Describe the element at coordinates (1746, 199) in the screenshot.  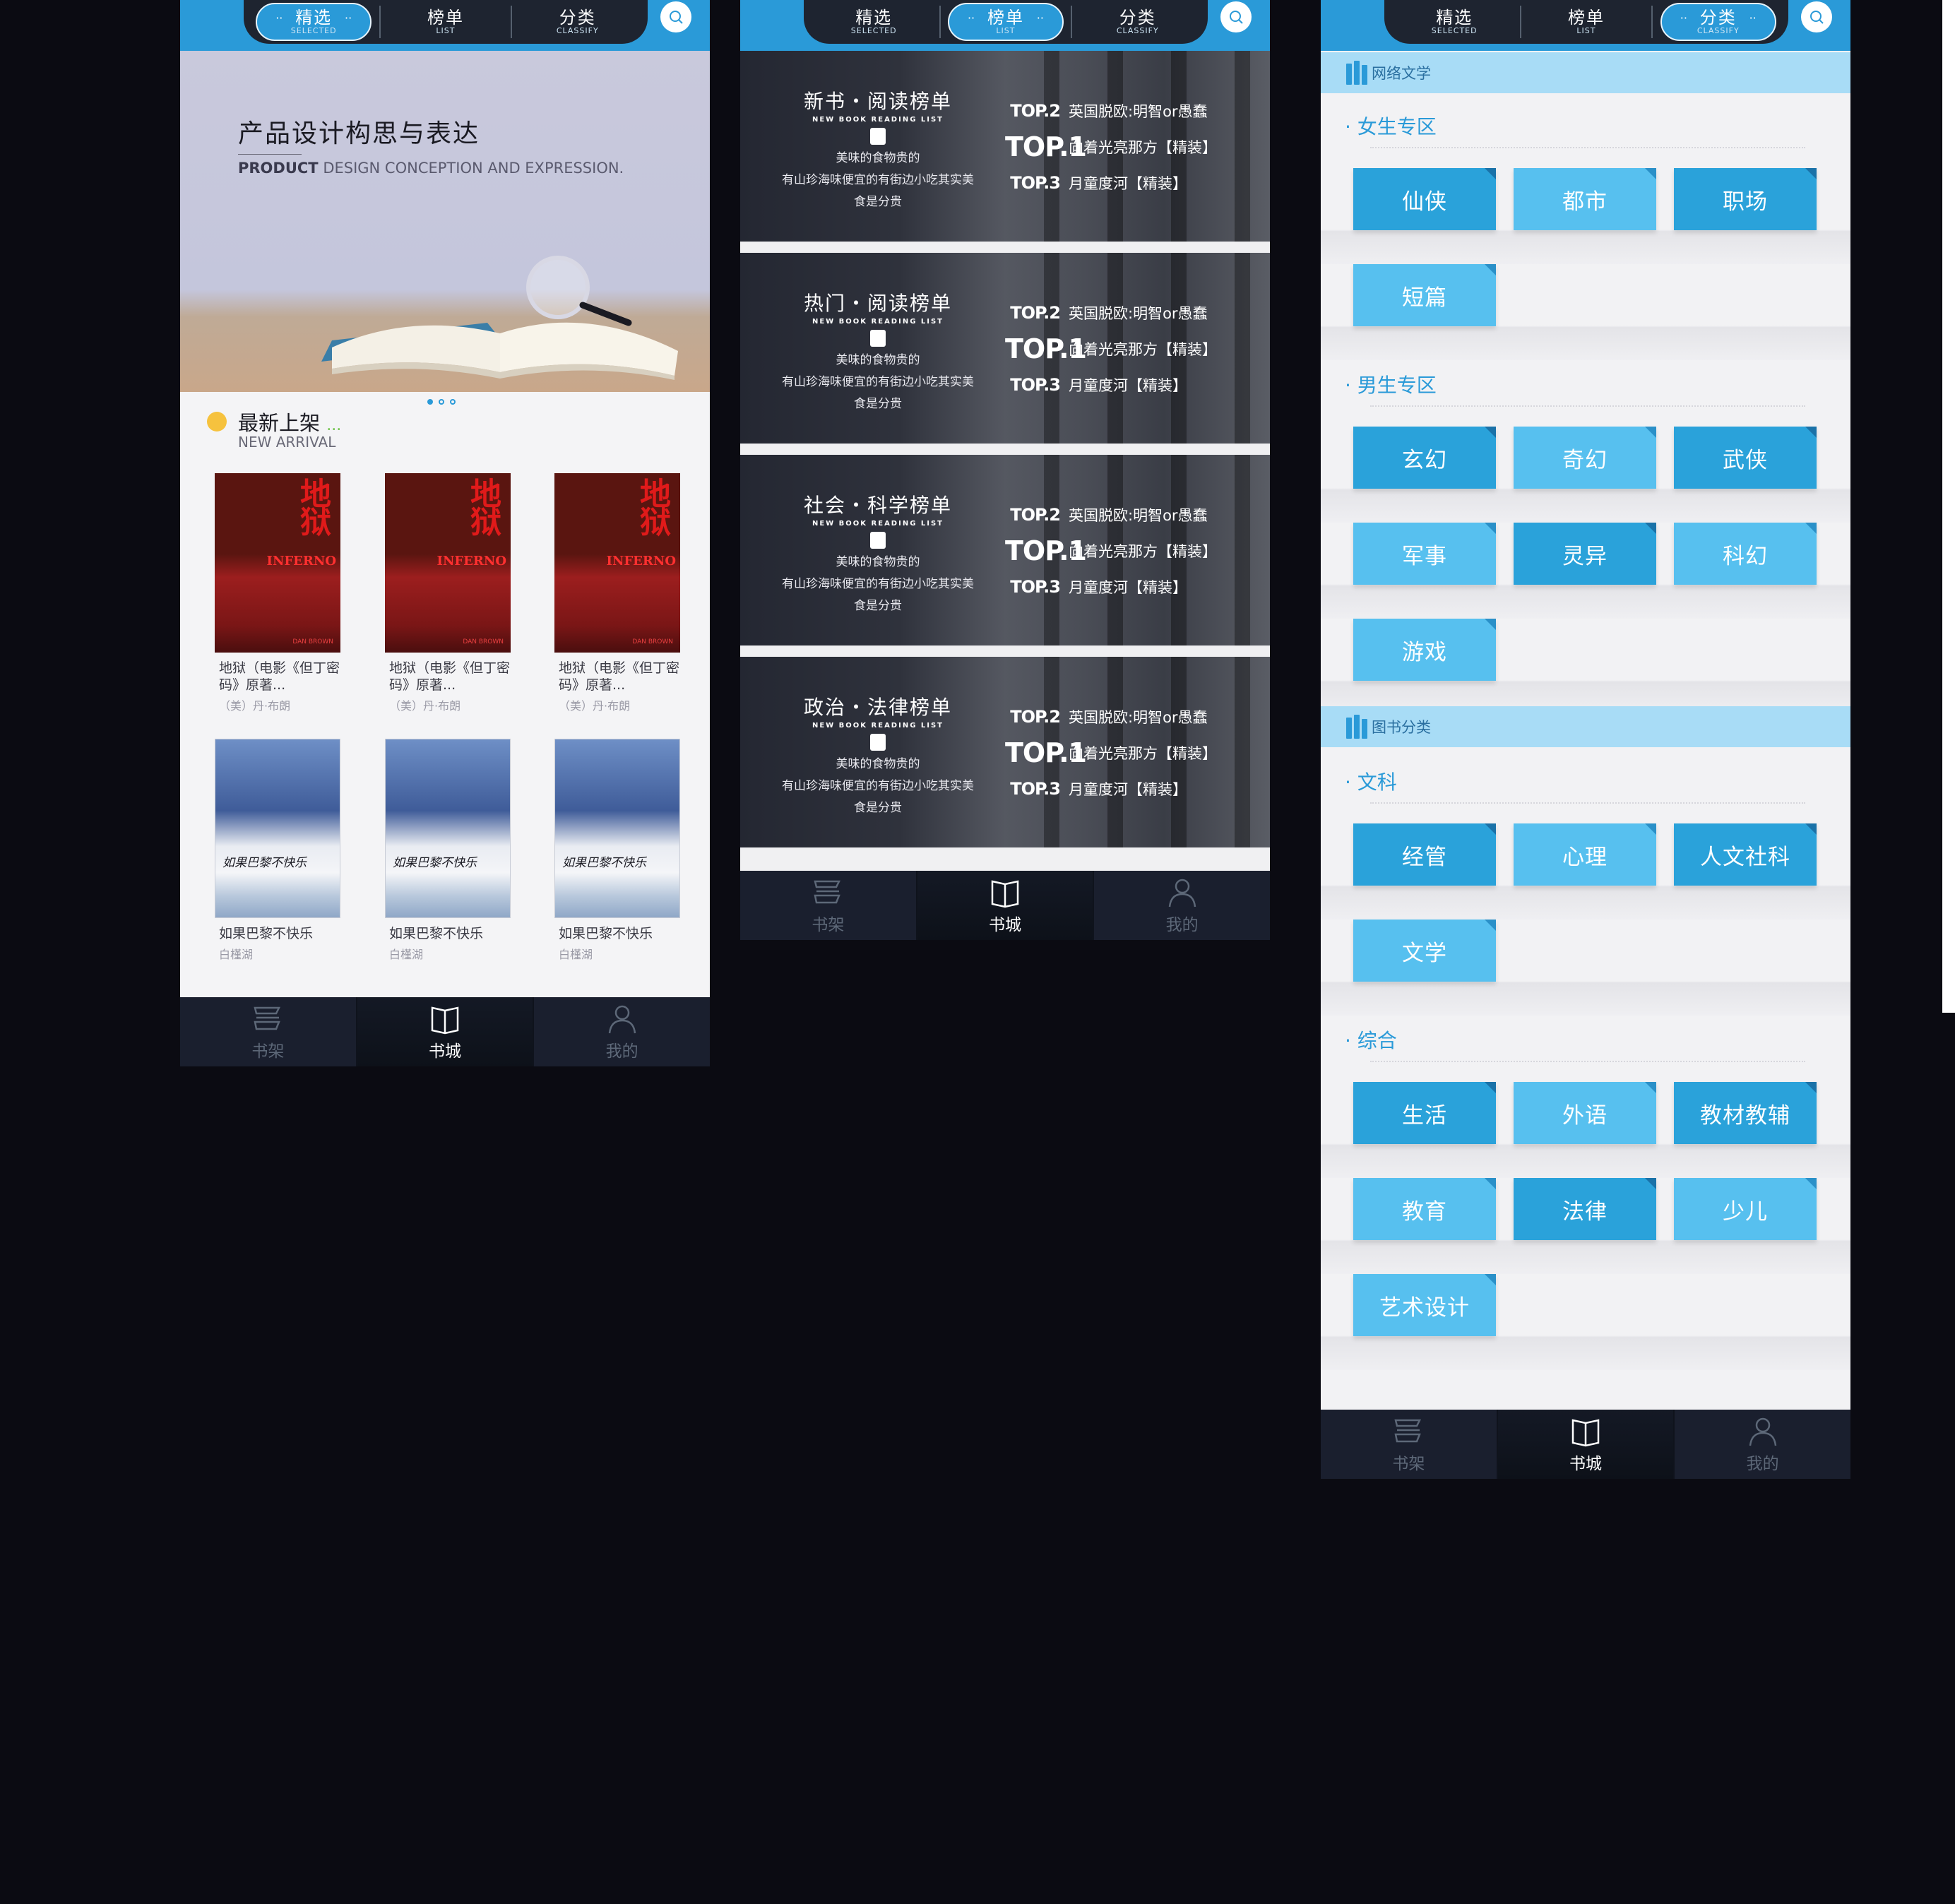
I see `category-chip: 职场` at that location.